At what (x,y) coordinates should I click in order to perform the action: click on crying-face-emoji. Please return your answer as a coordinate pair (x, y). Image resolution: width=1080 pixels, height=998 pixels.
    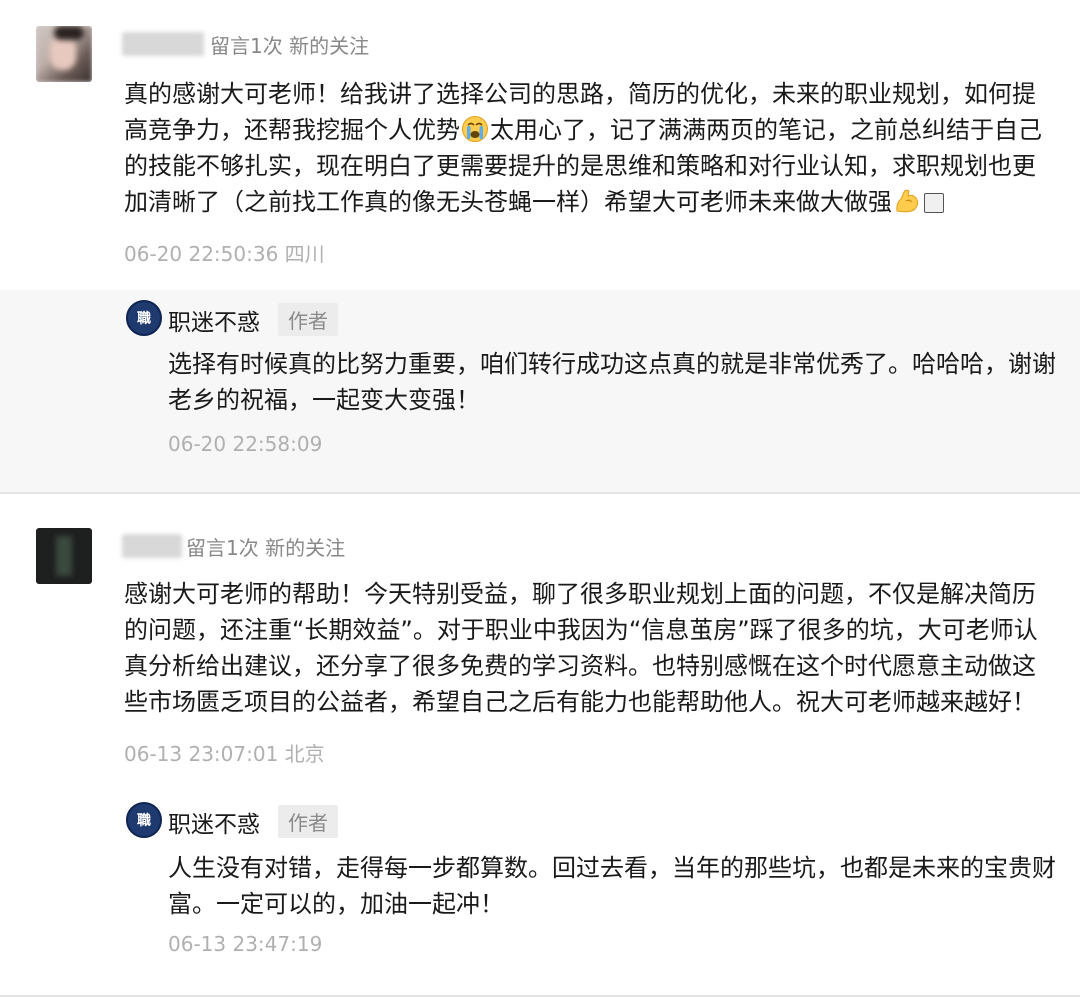
    Looking at the image, I should click on (475, 129).